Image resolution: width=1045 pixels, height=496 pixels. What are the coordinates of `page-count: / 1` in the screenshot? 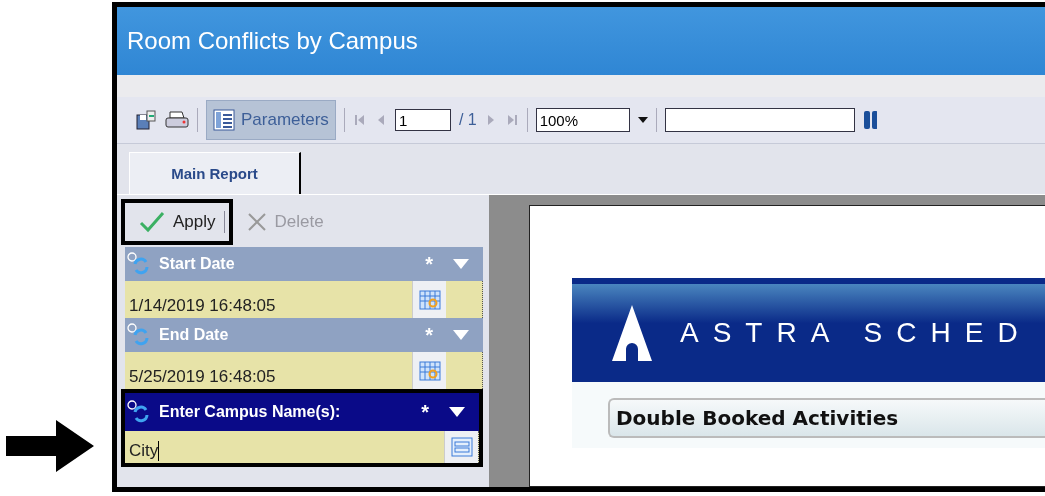 It's located at (467, 120).